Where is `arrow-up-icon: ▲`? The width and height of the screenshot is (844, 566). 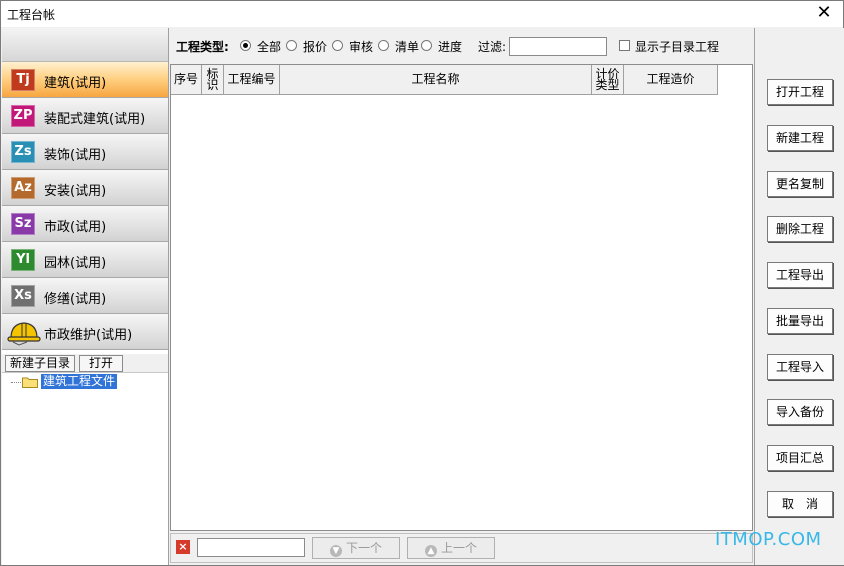 arrow-up-icon: ▲ is located at coordinates (430, 551).